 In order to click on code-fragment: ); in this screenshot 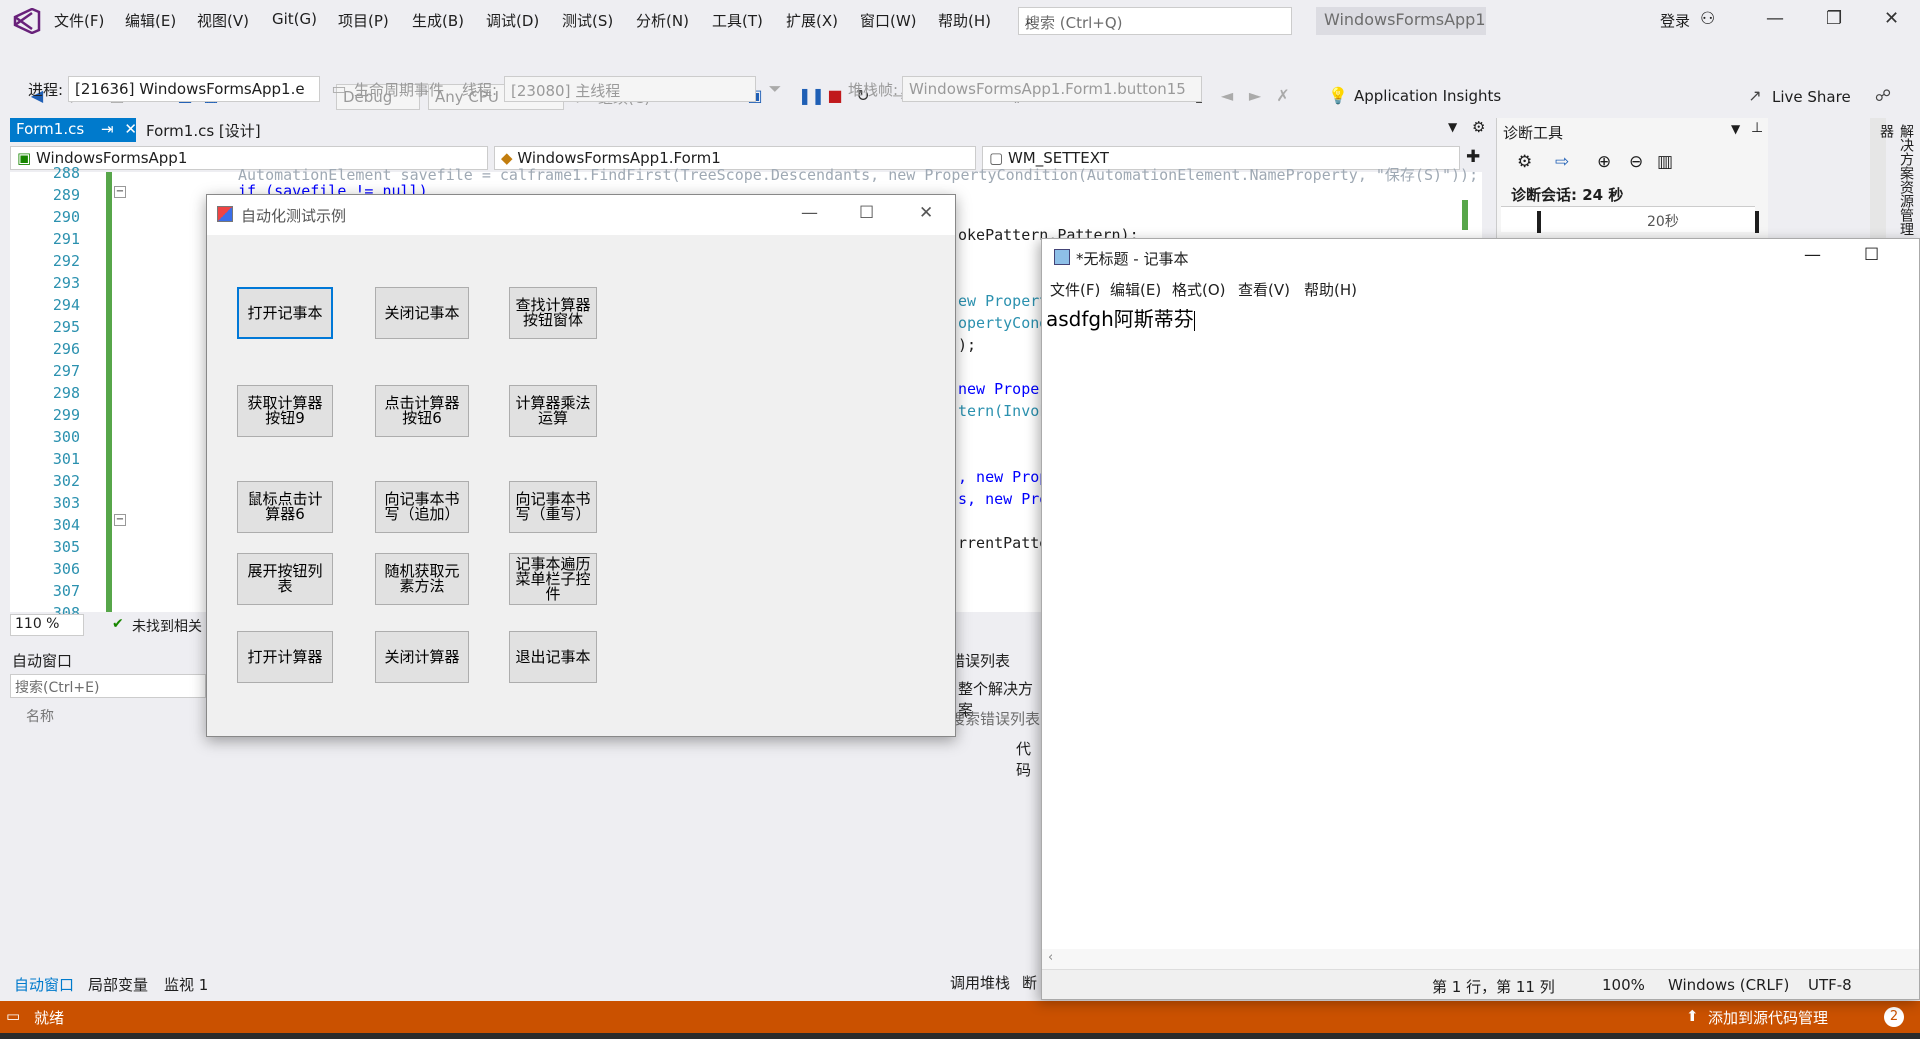, I will do `click(967, 345)`.